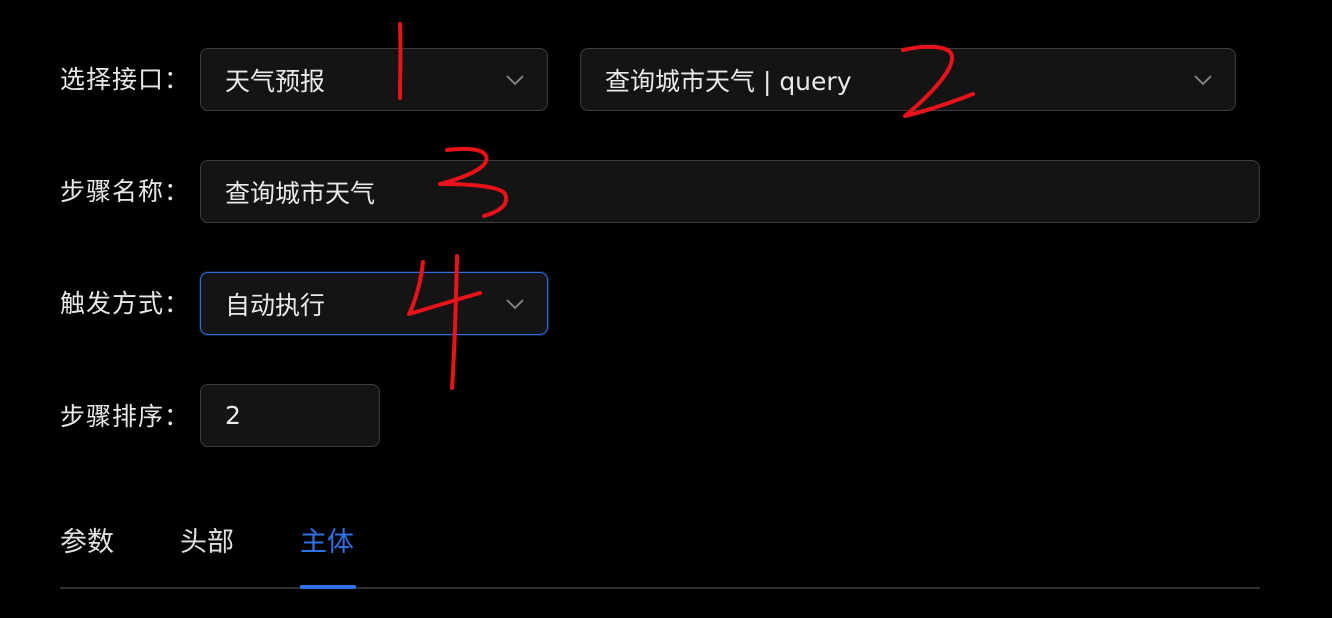  Describe the element at coordinates (207, 543) in the screenshot. I see `tab-headers: 头部` at that location.